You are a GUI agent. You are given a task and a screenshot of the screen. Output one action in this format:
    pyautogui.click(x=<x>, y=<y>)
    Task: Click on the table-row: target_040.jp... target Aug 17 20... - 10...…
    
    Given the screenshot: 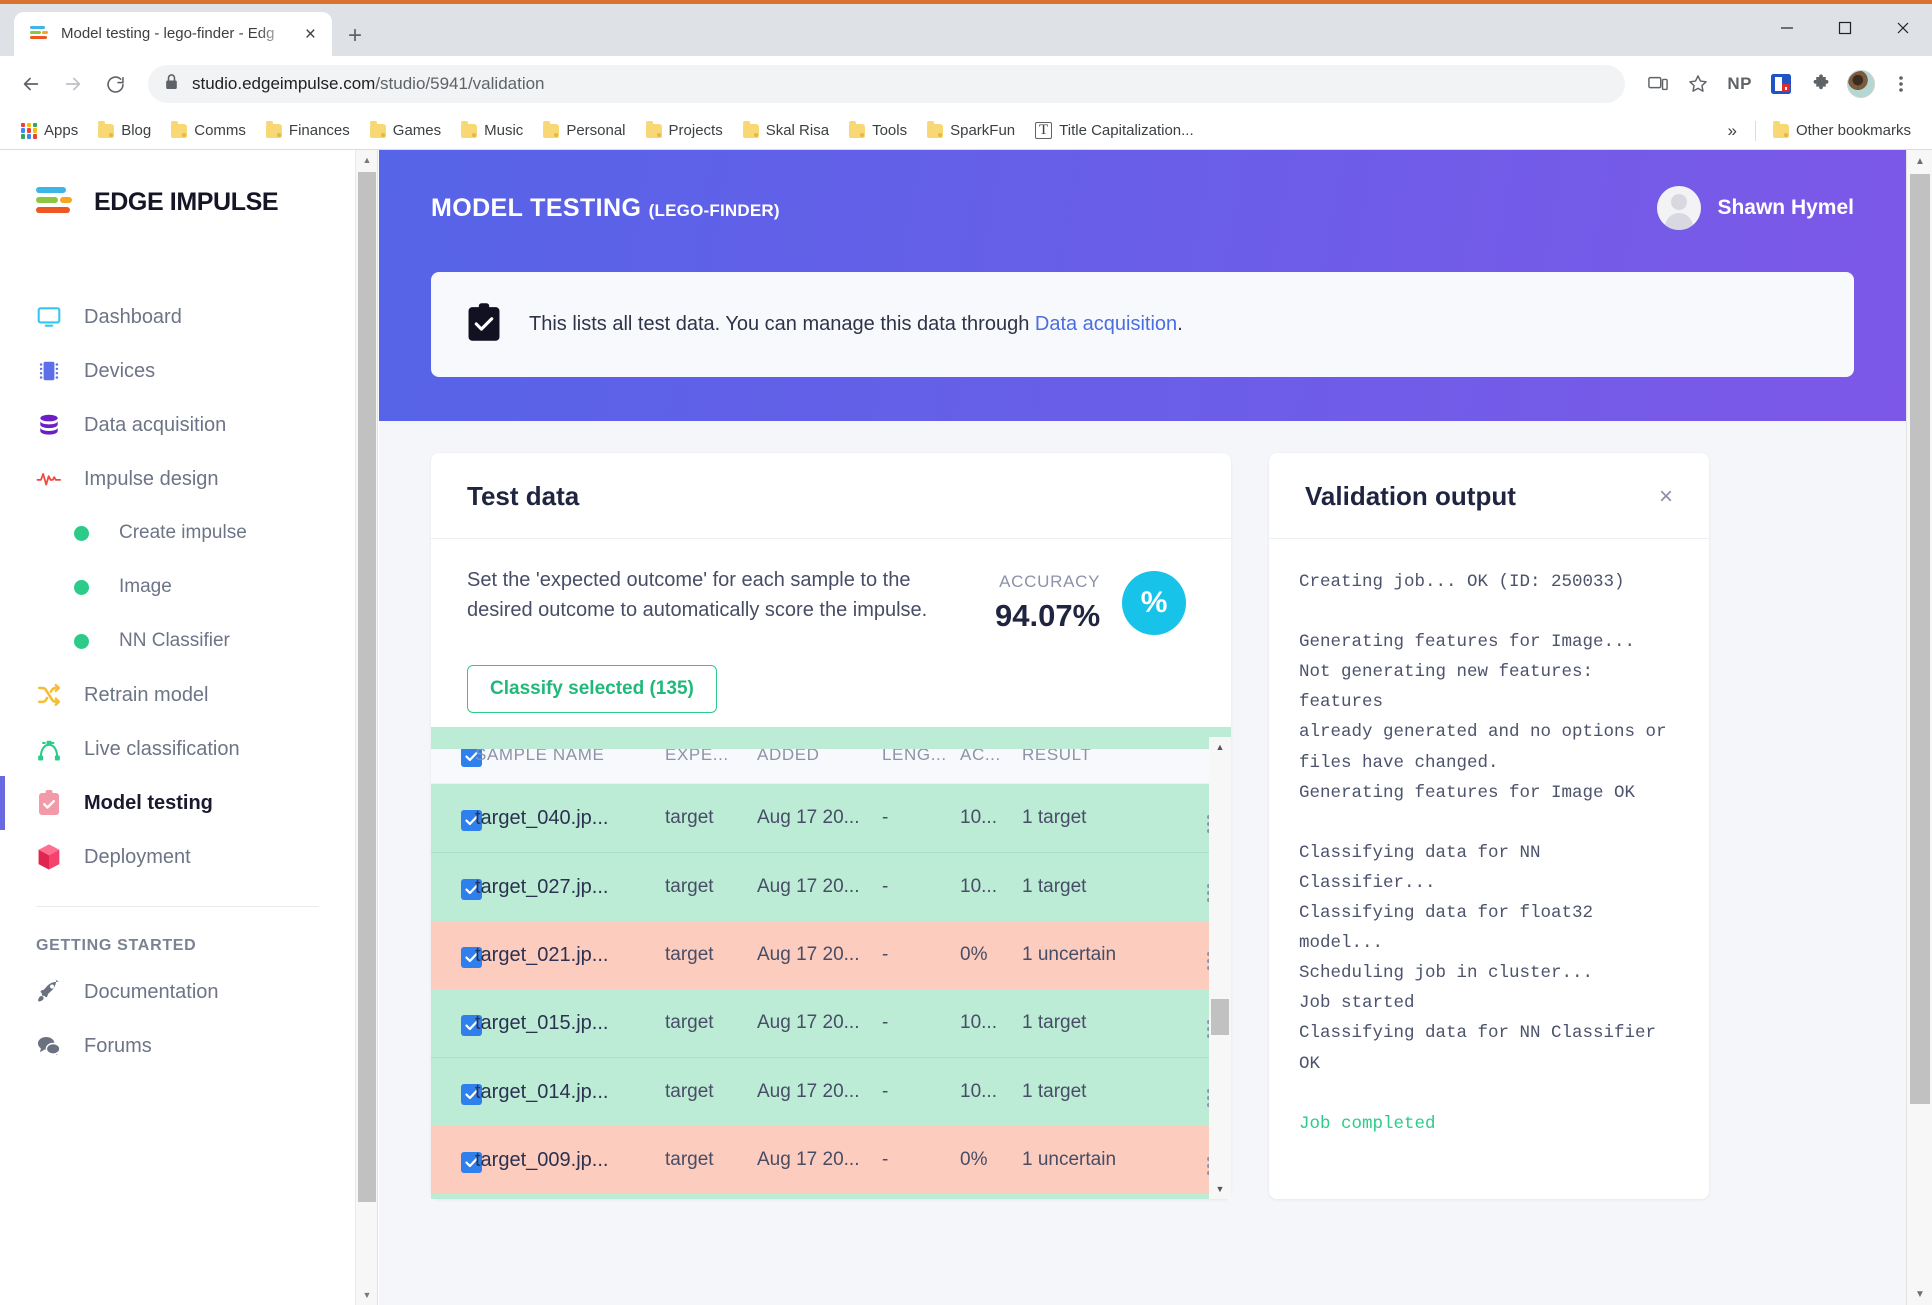 What is the action you would take?
    pyautogui.click(x=831, y=818)
    